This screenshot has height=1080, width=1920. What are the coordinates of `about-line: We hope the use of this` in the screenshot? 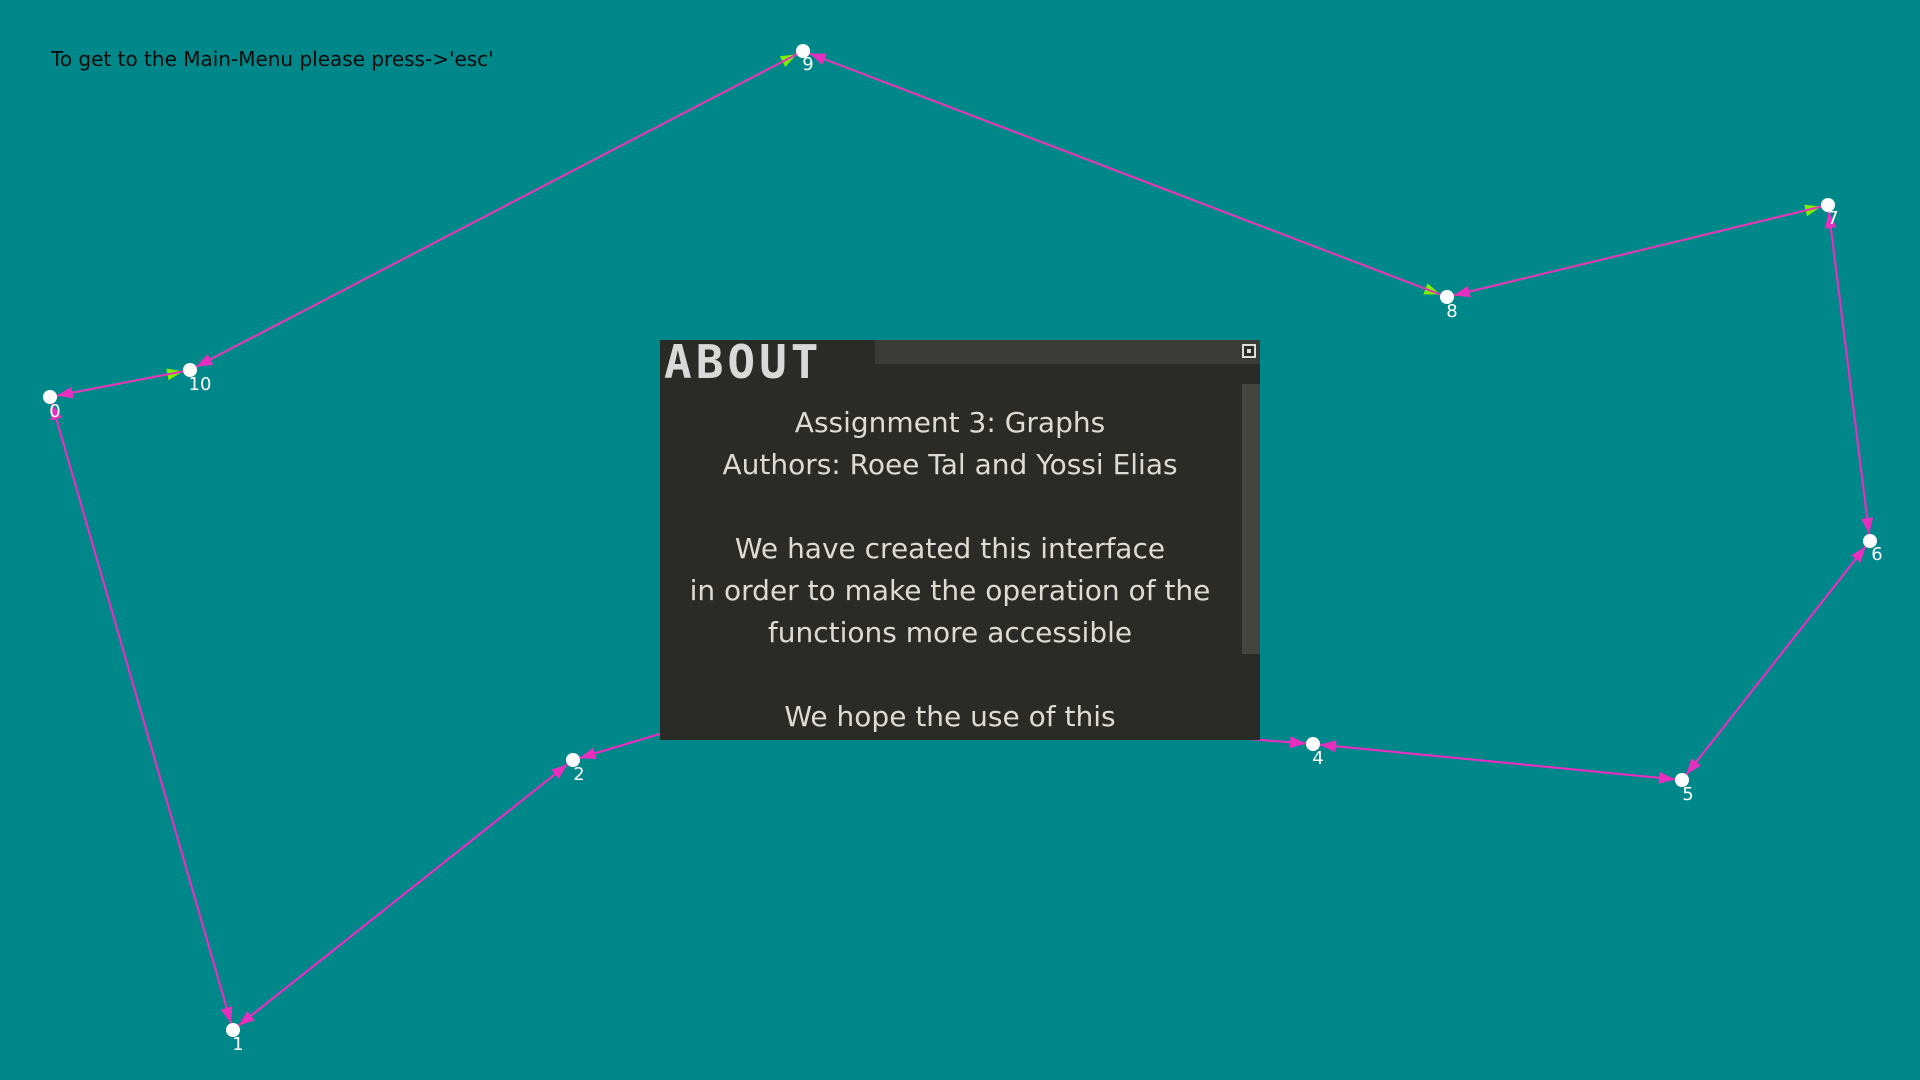 It's located at (950, 716).